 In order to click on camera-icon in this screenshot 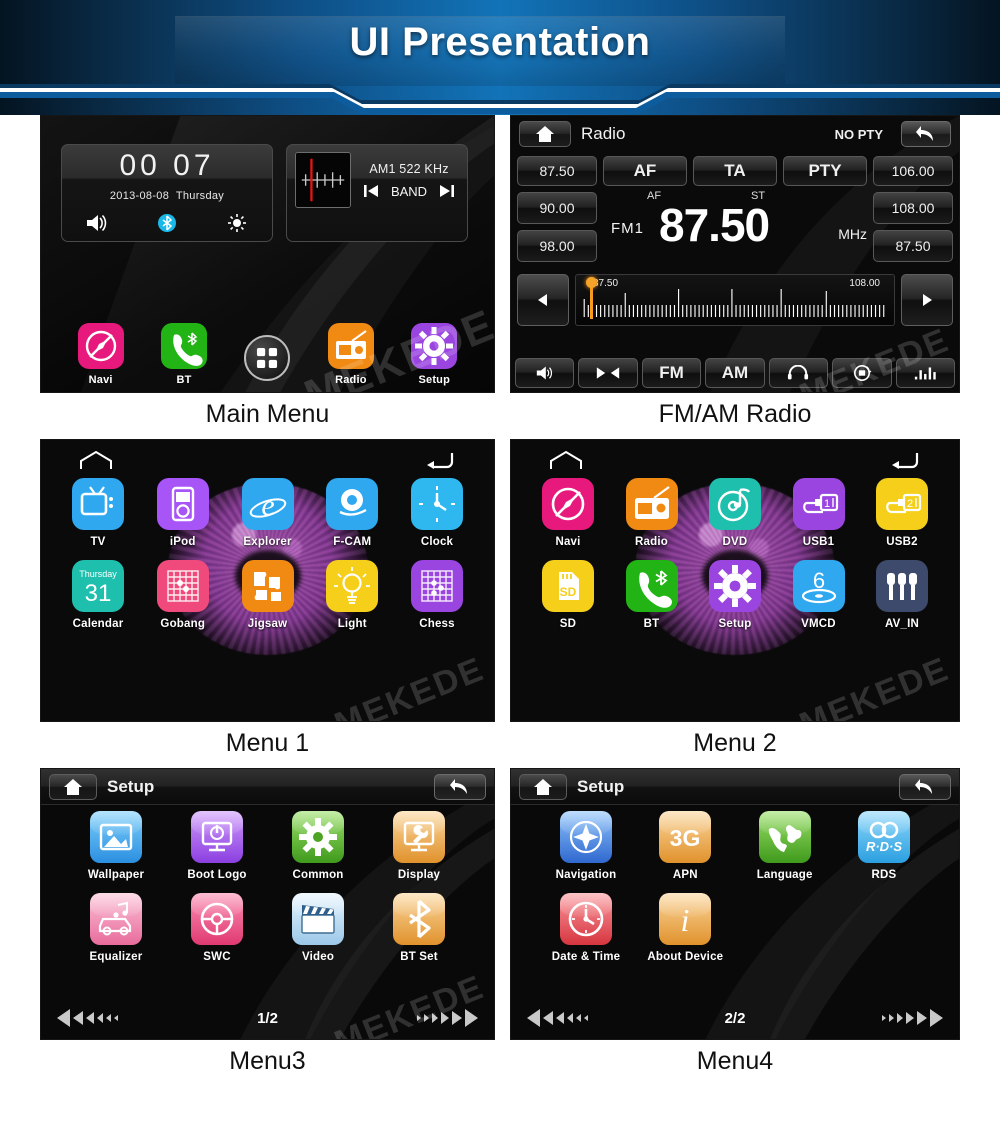, I will do `click(352, 504)`.